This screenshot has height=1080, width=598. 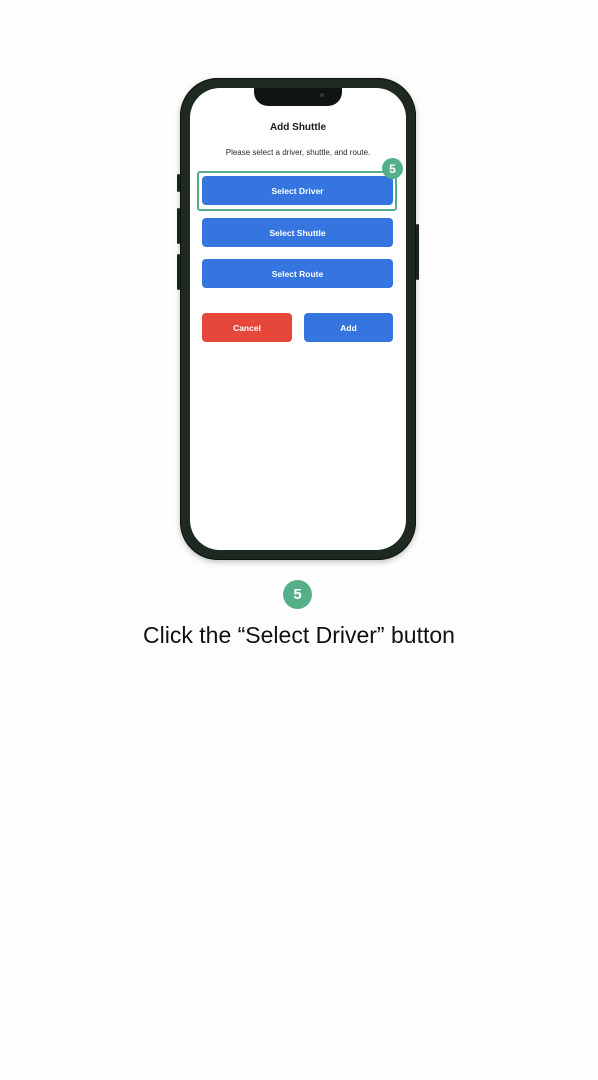 What do you see at coordinates (297, 273) in the screenshot?
I see `select-route-button: Select Route` at bounding box center [297, 273].